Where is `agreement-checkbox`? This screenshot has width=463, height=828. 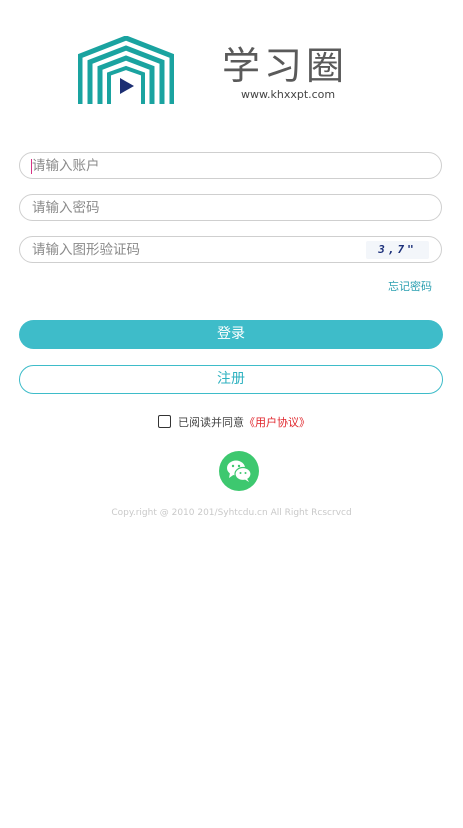
agreement-checkbox is located at coordinates (164, 421).